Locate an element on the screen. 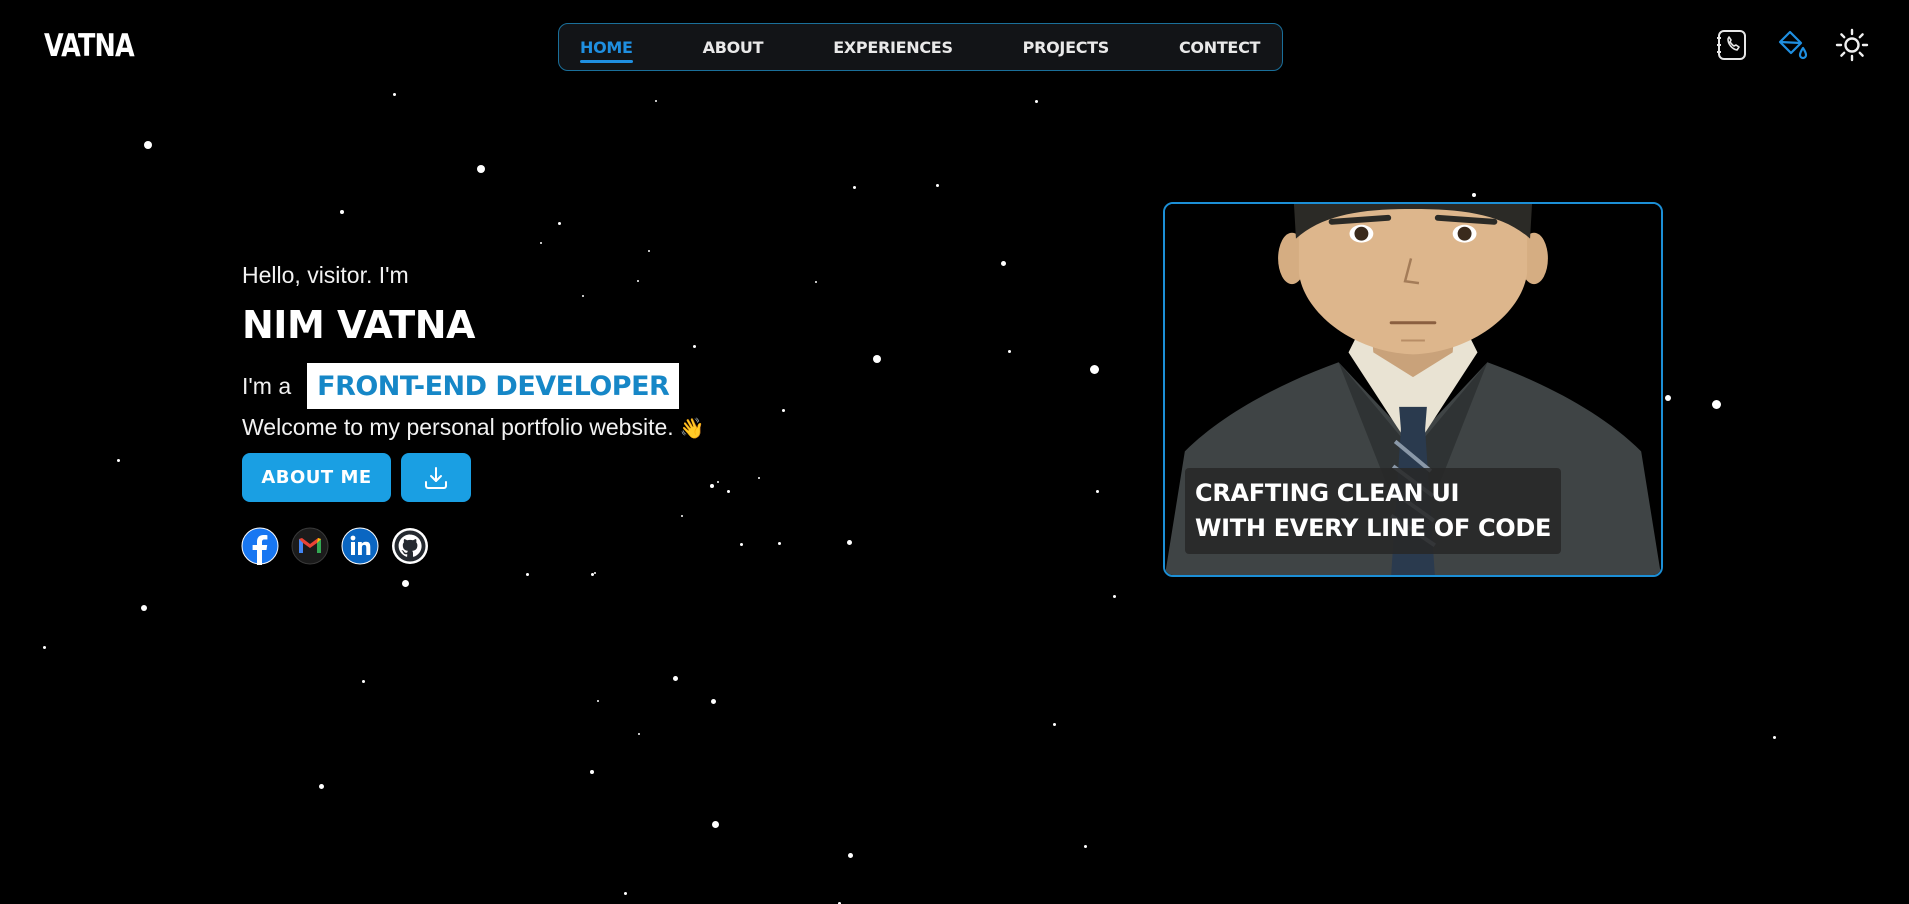 This screenshot has width=1909, height=904. role-highlight: FRONT-END DEVELOPER is located at coordinates (493, 386).